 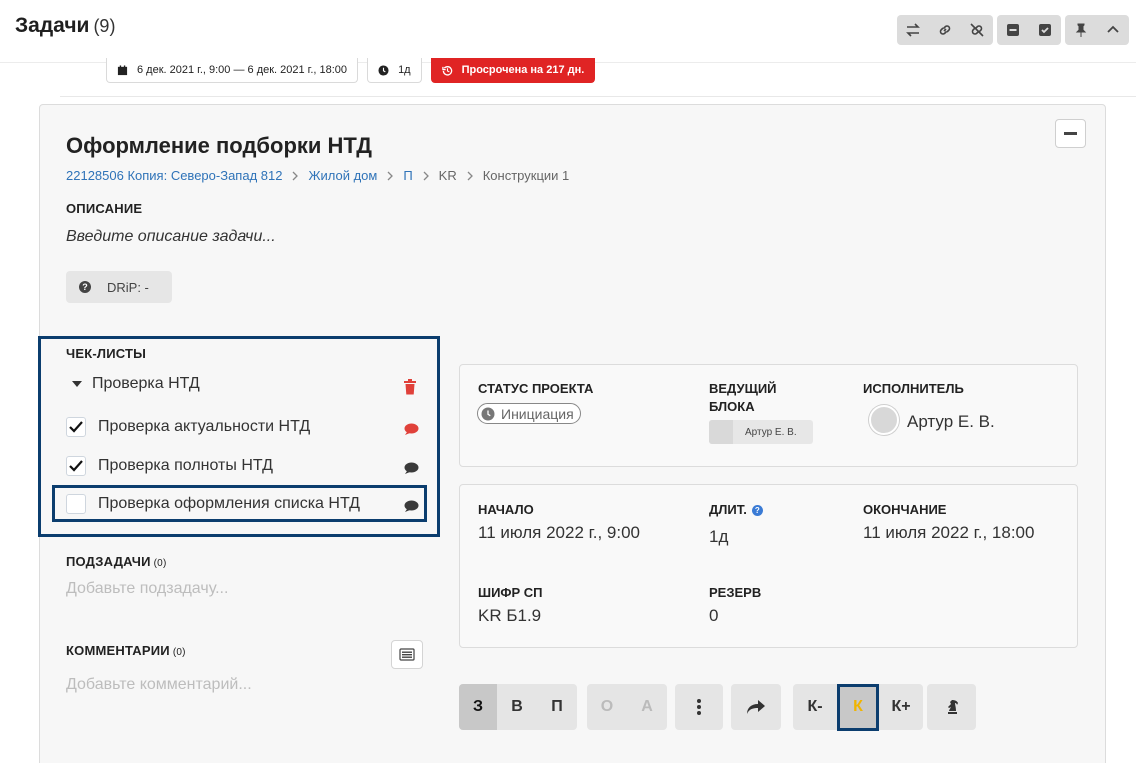 What do you see at coordinates (607, 707) in the screenshot?
I see `status-o-button: О` at bounding box center [607, 707].